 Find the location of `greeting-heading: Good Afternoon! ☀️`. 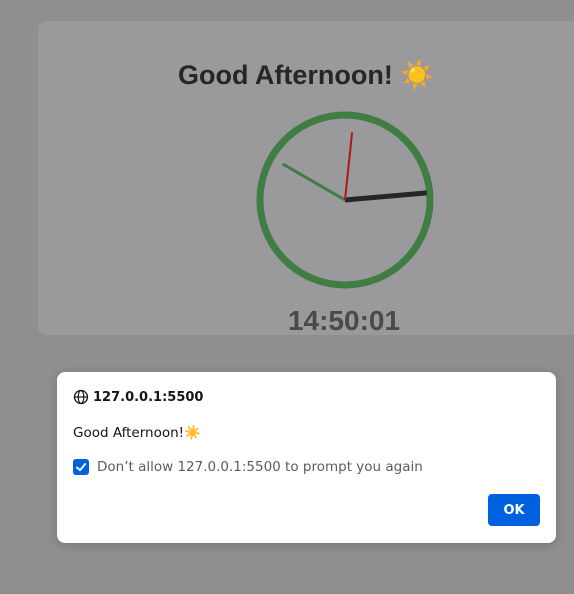

greeting-heading: Good Afternoon! ☀️ is located at coordinates (306, 75).